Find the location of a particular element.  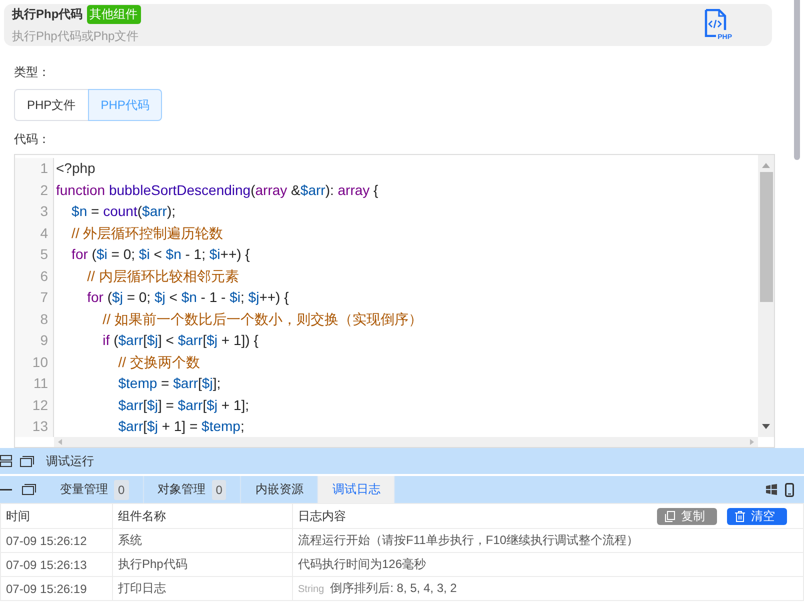

scrollbar-thumb is located at coordinates (766, 237).